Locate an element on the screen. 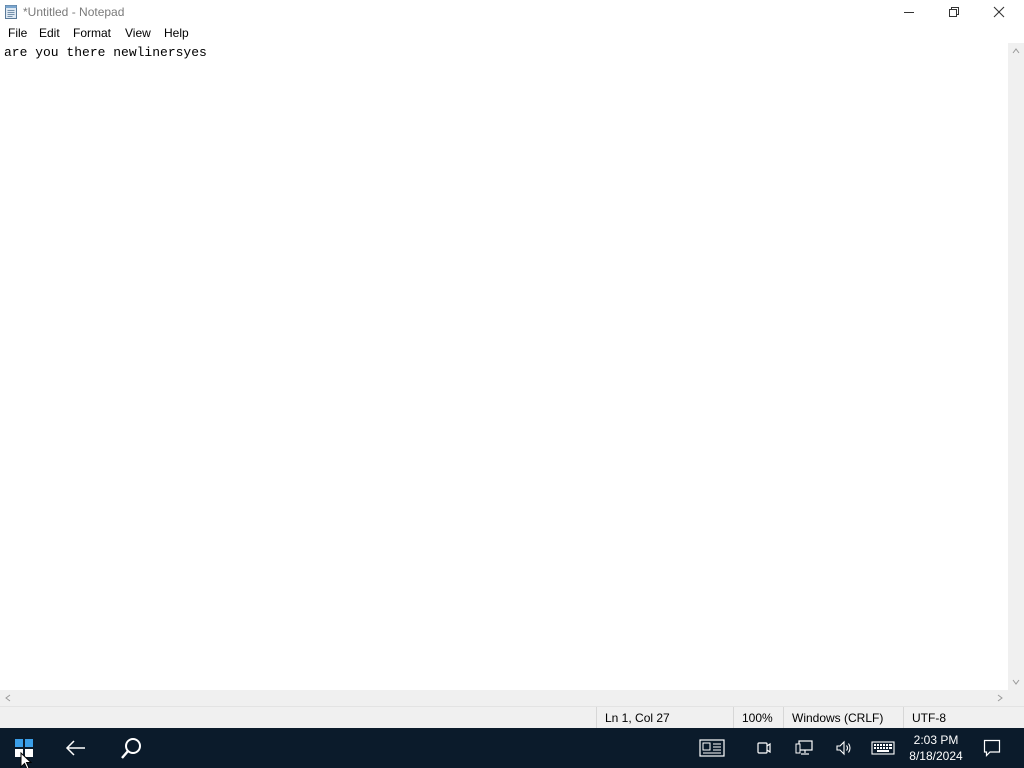 This screenshot has width=1024, height=768. network-button is located at coordinates (804, 748).